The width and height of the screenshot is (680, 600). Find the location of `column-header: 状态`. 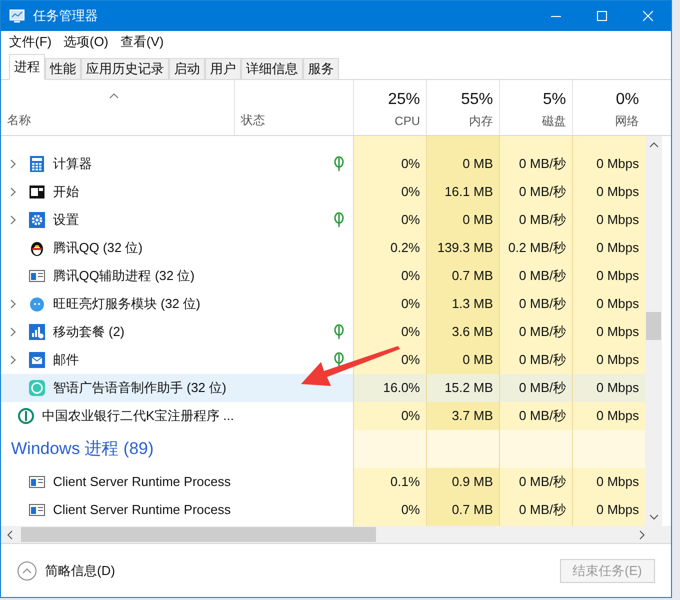

column-header: 状态 is located at coordinates (297, 123).